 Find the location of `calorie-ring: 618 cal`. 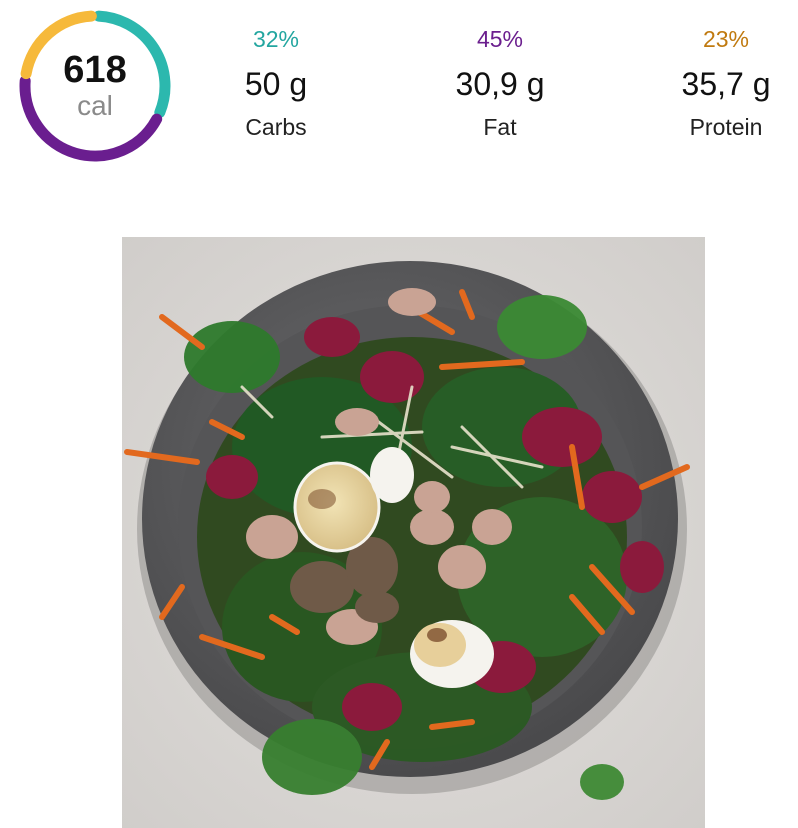

calorie-ring: 618 cal is located at coordinates (95, 86).